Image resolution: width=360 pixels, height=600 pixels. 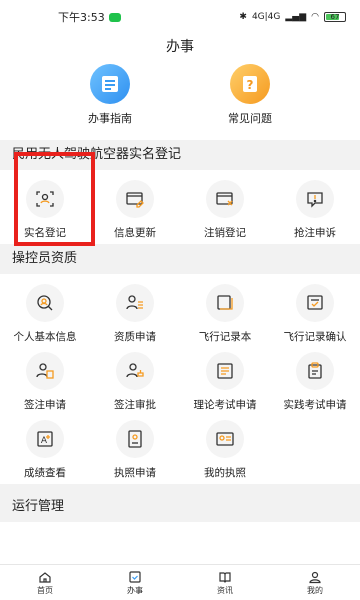 I want to click on bluetooth-icon: ✱, so click(x=243, y=17).